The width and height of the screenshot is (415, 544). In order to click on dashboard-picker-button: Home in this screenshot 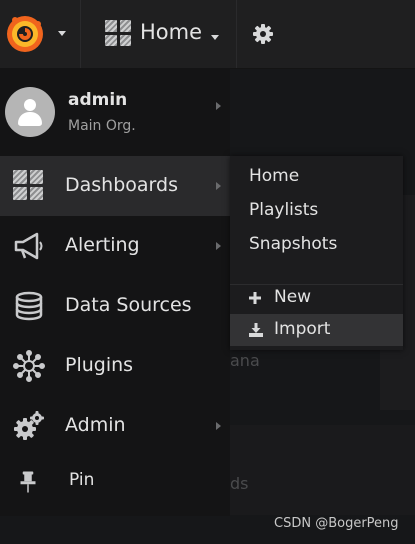, I will do `click(159, 34)`.